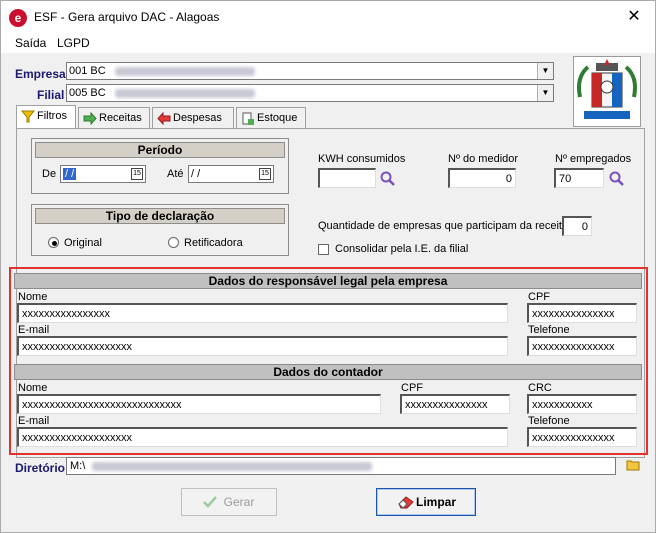 Image resolution: width=656 pixels, height=533 pixels. Describe the element at coordinates (362, 159) in the screenshot. I see `kwh-label: KWH consumidos` at that location.